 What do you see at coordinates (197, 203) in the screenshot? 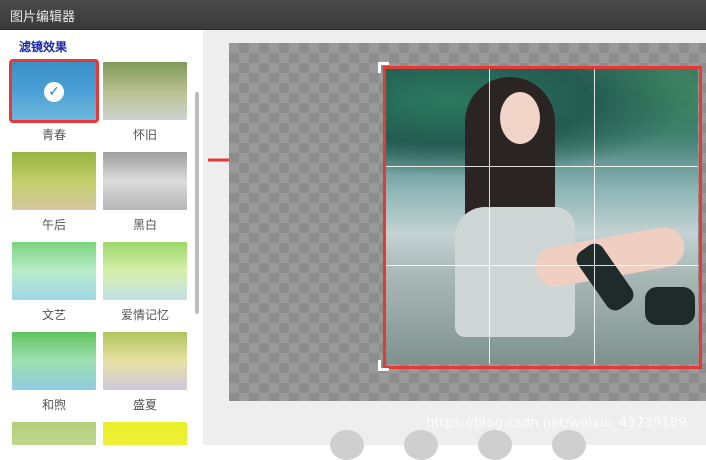
I see `sidebar-scrollbar-thumb` at bounding box center [197, 203].